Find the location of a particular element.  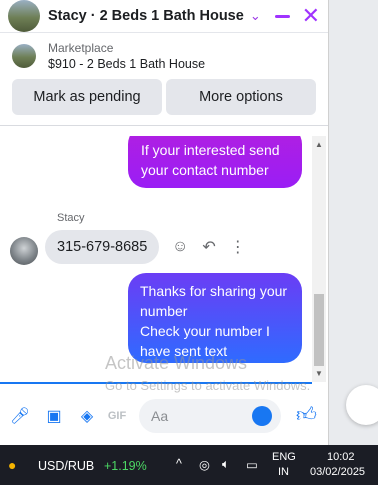

speaker-icon: 🔈︎ is located at coordinates (226, 464).